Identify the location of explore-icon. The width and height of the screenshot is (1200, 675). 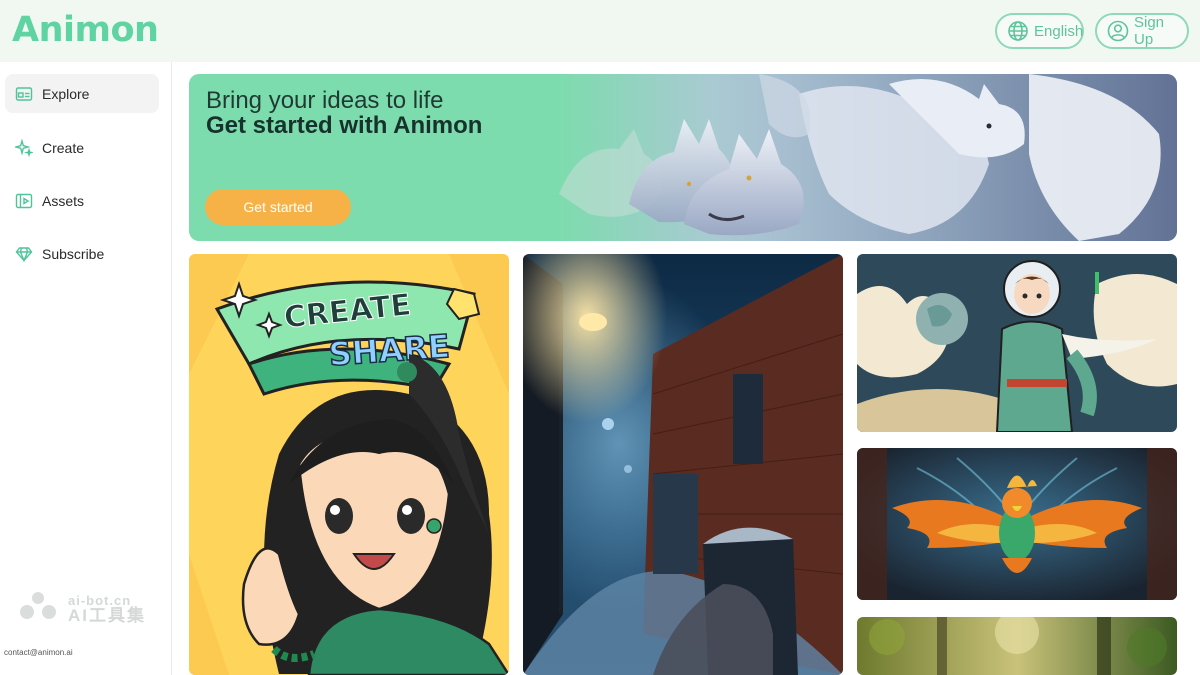
(24, 94).